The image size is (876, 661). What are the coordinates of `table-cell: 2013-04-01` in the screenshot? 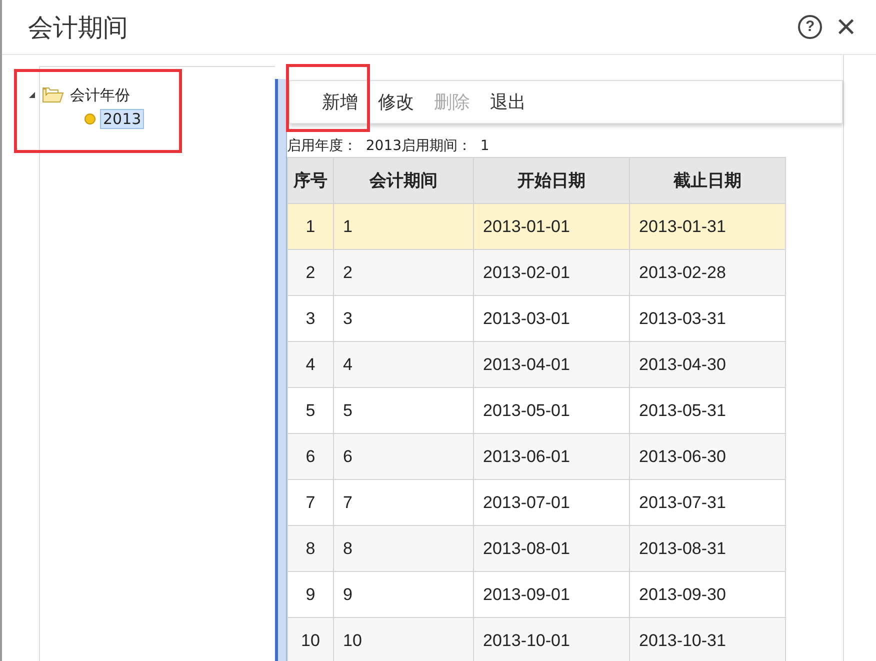 It's located at (552, 365).